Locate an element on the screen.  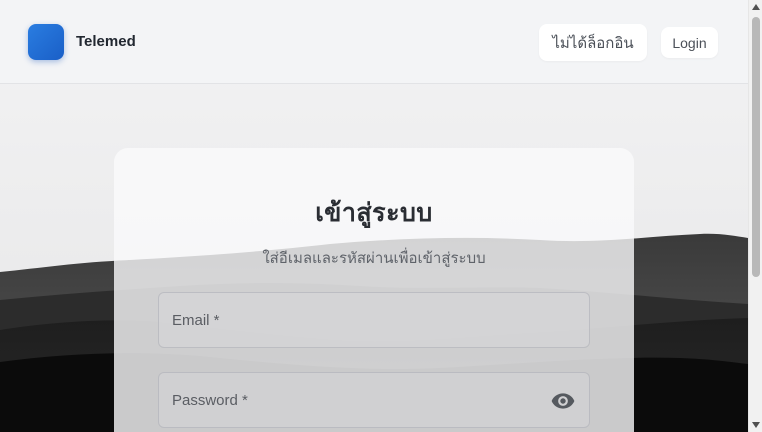
login-subtitle: ใส่อีเมลและรหัสผ่านเพื่อเข้าสู่ระบบ is located at coordinates (374, 258).